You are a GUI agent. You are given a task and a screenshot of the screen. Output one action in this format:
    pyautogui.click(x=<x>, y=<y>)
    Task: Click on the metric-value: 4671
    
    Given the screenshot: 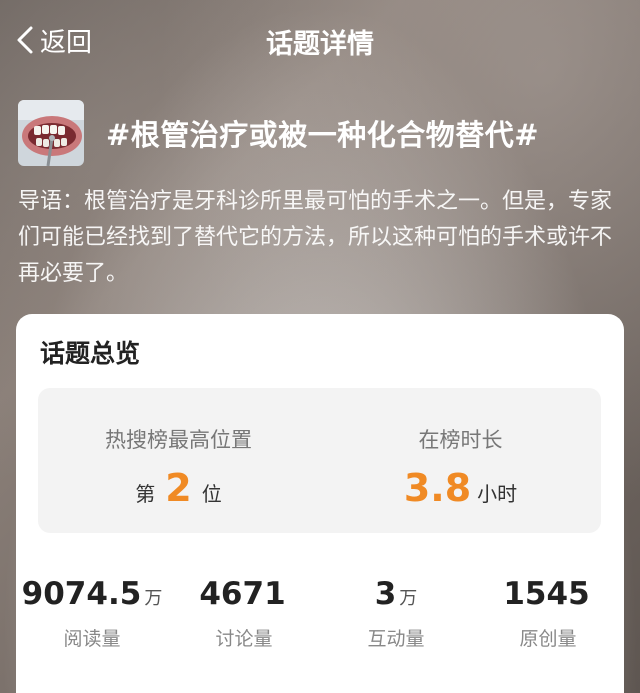 What is the action you would take?
    pyautogui.click(x=242, y=594)
    